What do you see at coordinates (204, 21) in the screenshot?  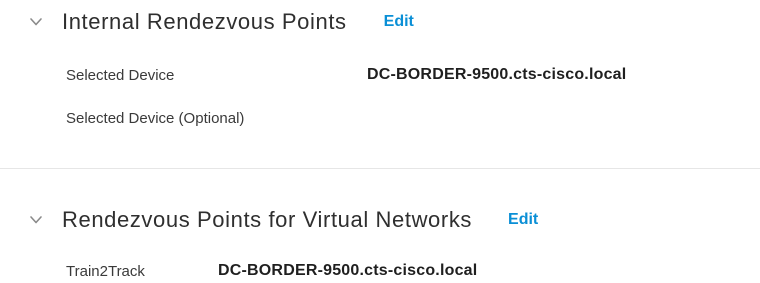 I see `section-title: Internal Rendezvous Points` at bounding box center [204, 21].